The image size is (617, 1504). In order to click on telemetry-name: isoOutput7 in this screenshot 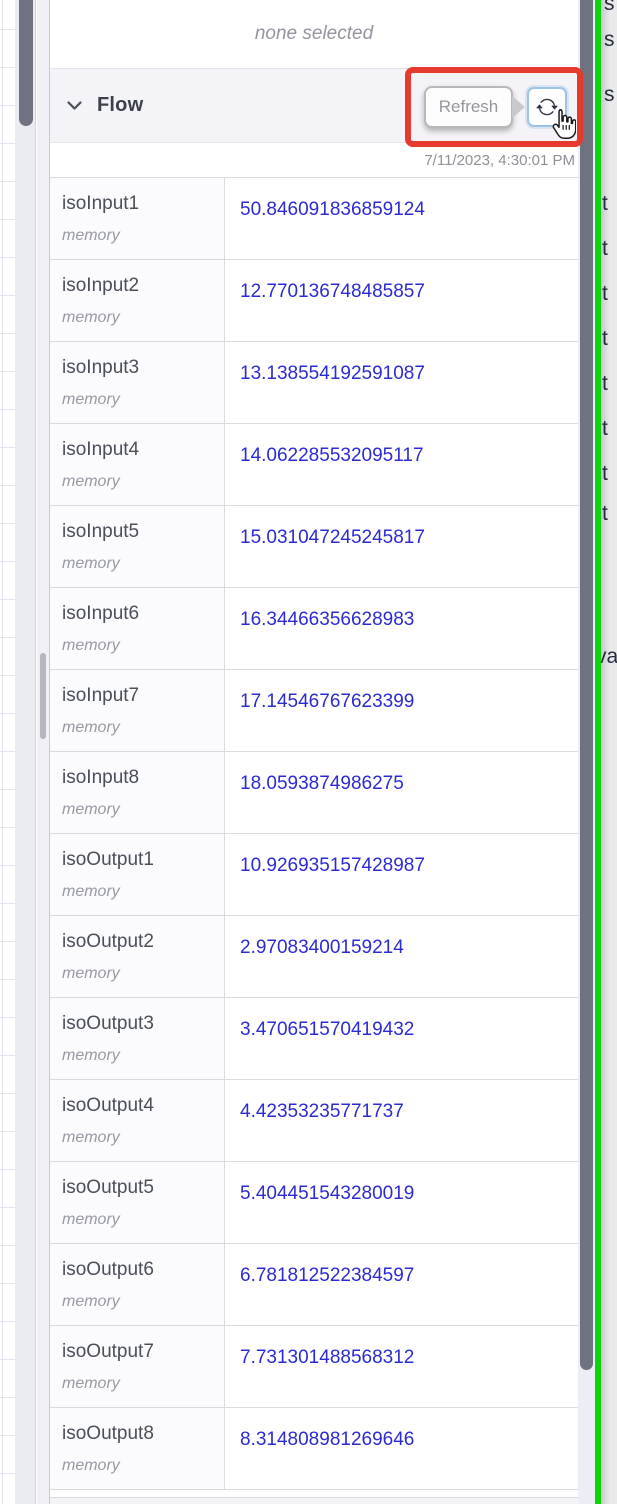, I will do `click(108, 1351)`.